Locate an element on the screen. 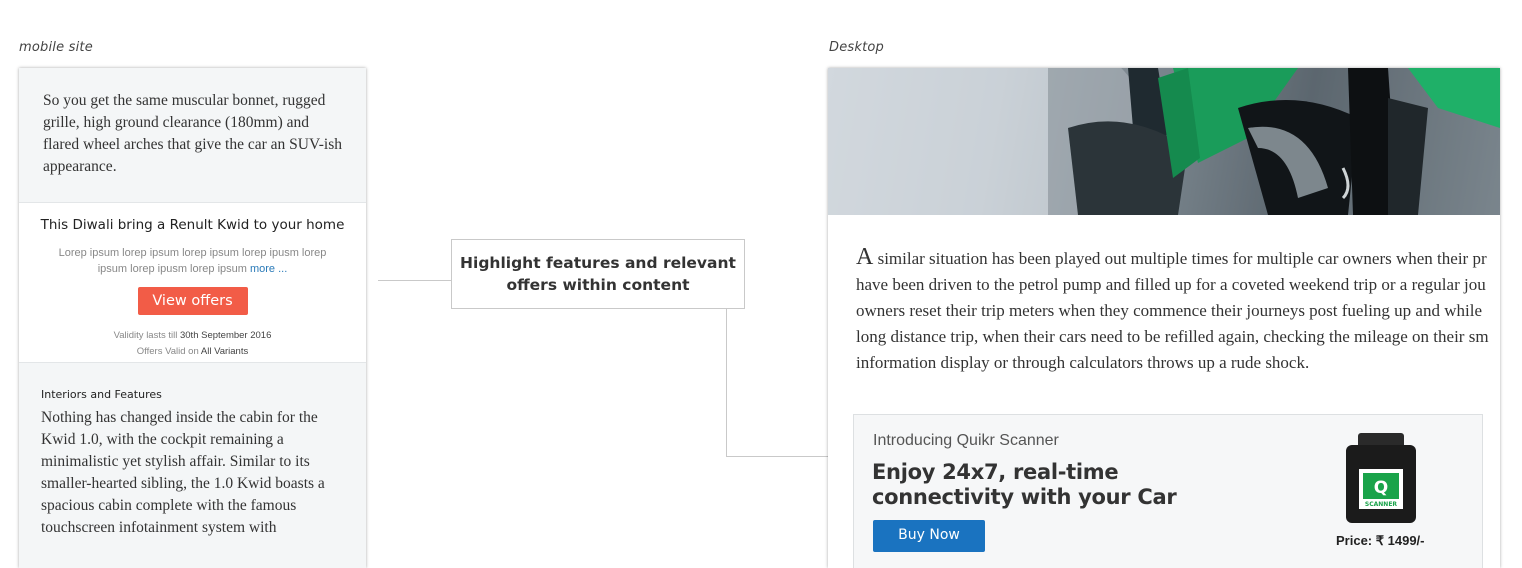 This screenshot has height=568, width=1522. interiors-title: Interiors and Features is located at coordinates (101, 394).